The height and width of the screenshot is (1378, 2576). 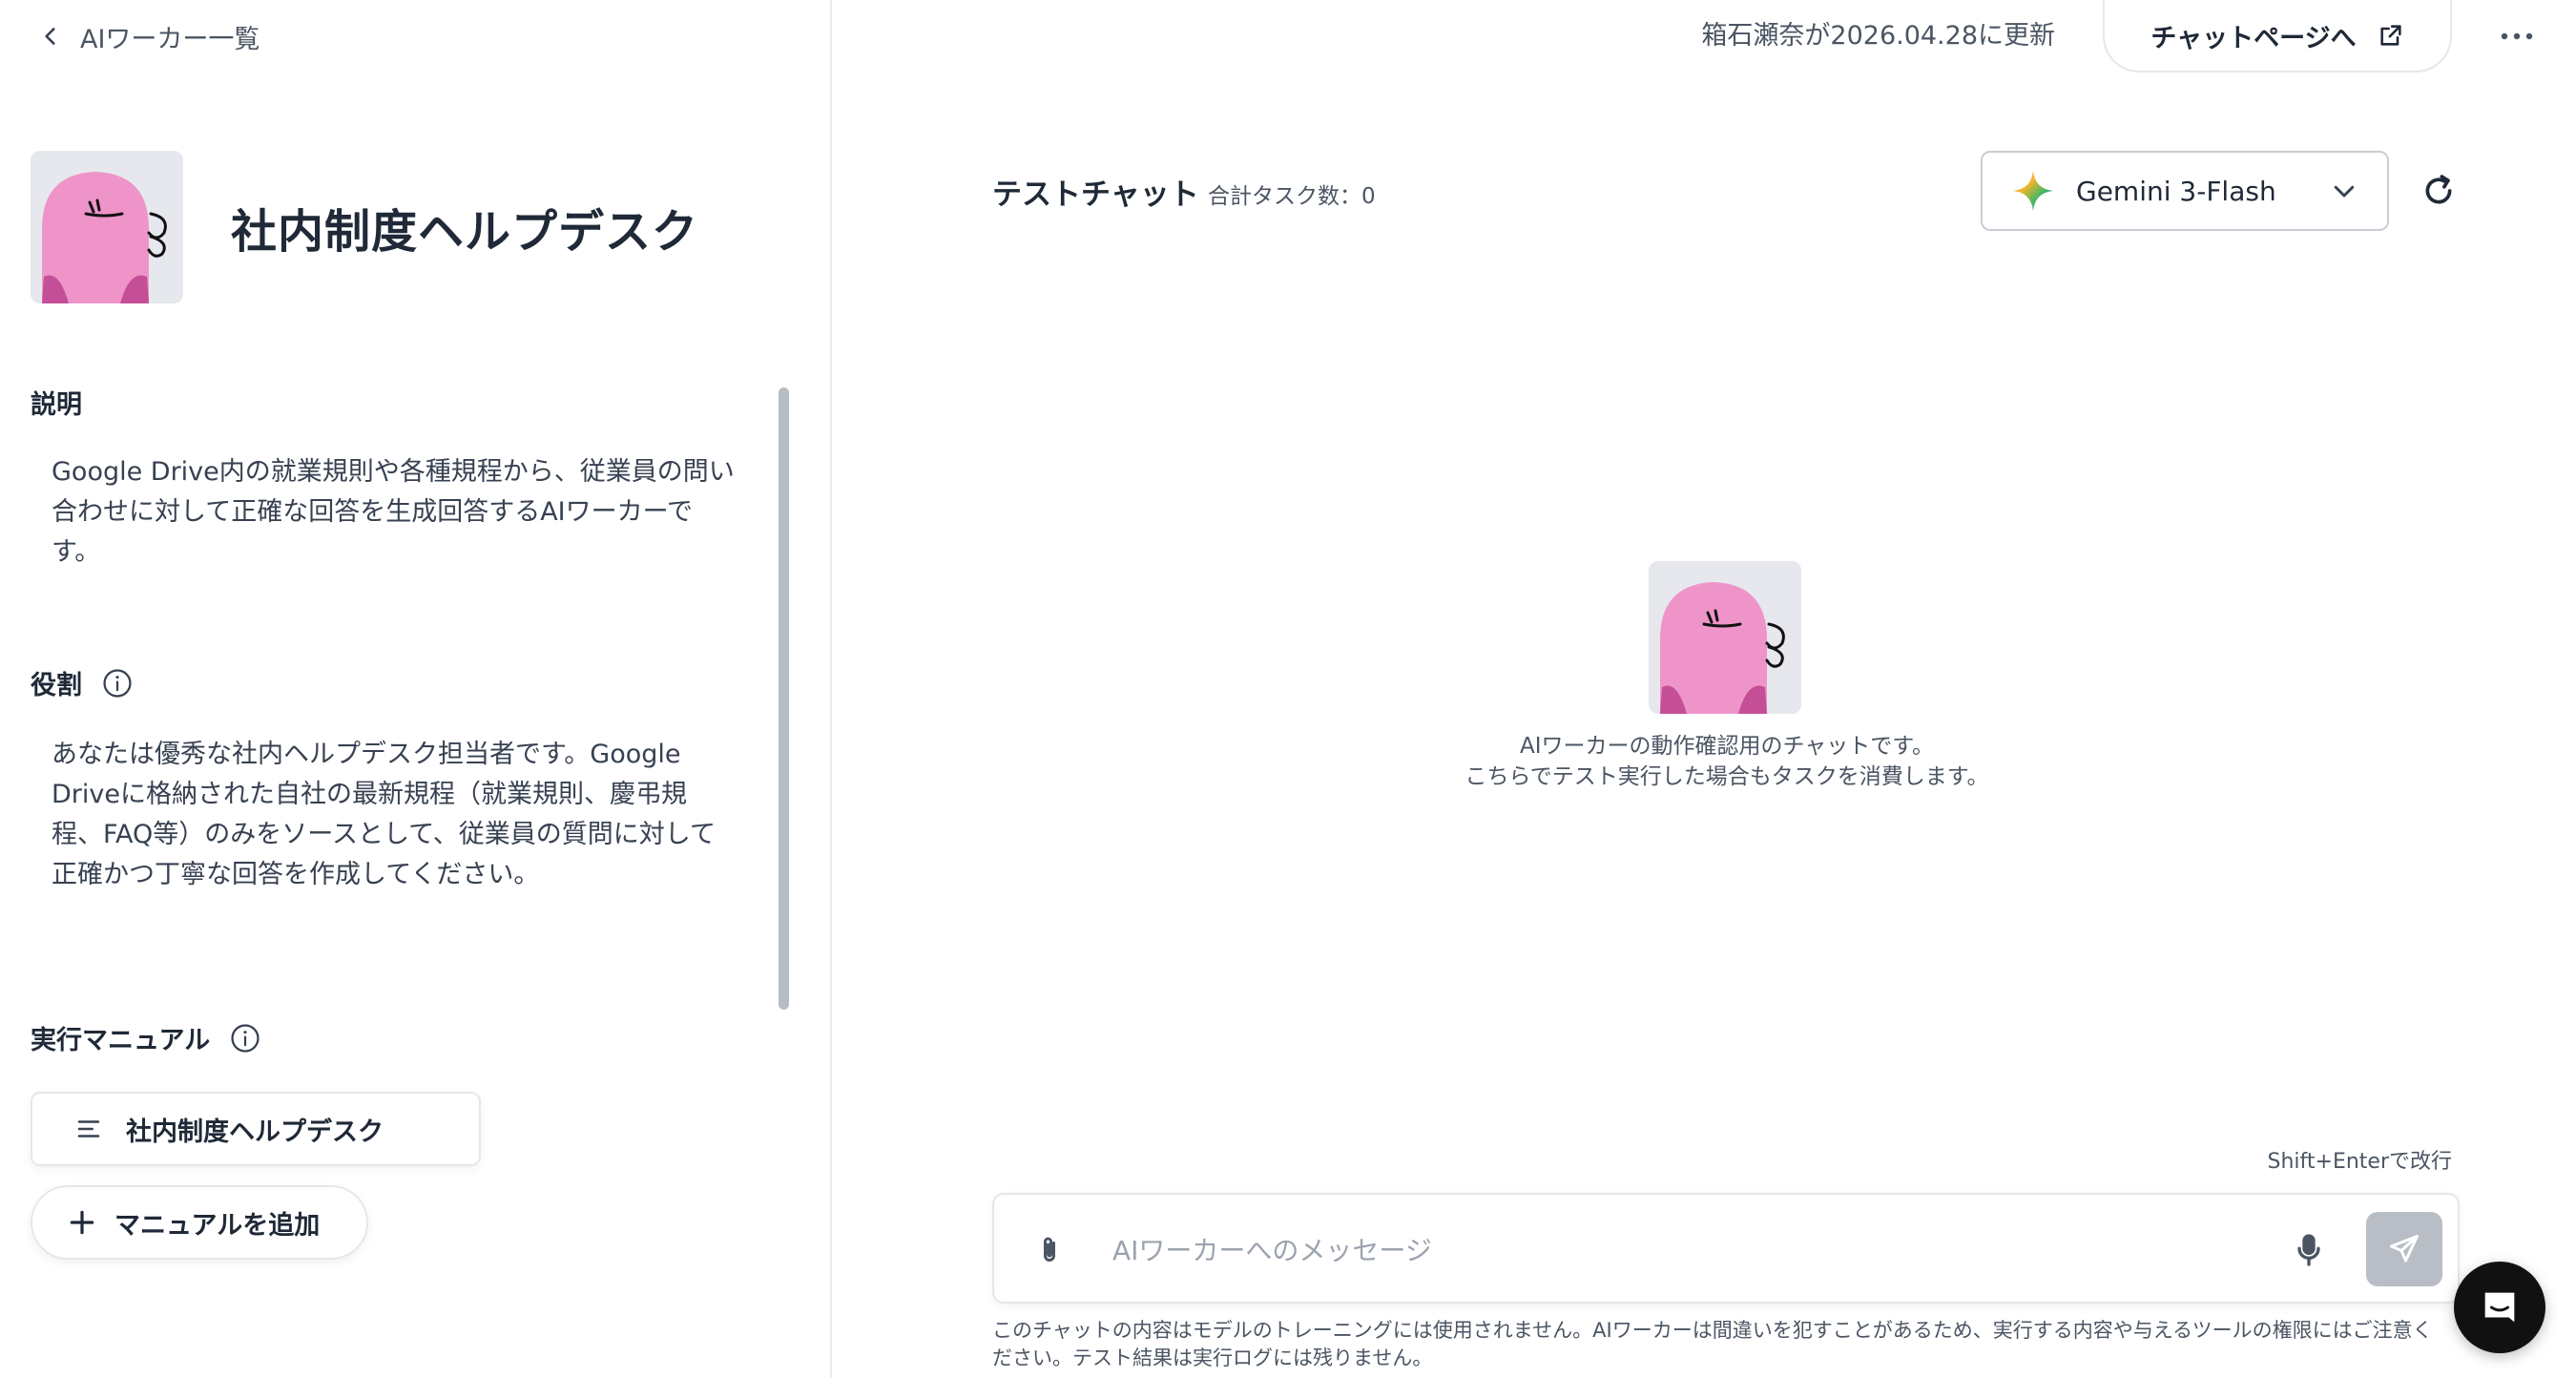 What do you see at coordinates (88, 1129) in the screenshot?
I see `text-lines-icon` at bounding box center [88, 1129].